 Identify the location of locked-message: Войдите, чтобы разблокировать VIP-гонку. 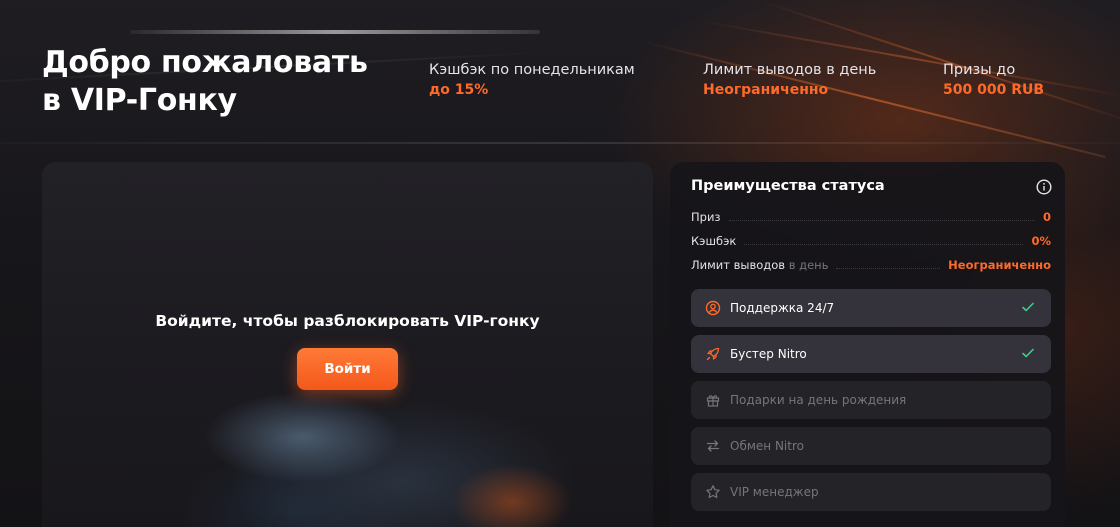
(347, 321).